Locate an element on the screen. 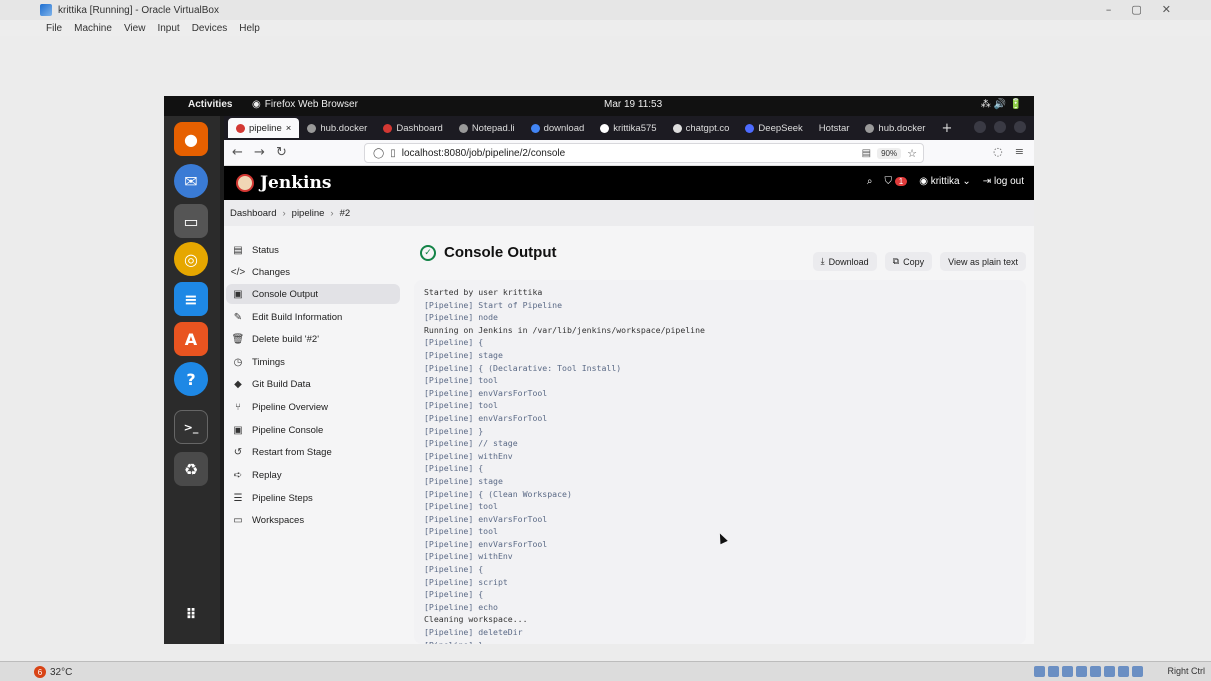 The height and width of the screenshot is (681, 1211). tab-notepad: Notepad.li is located at coordinates (487, 128).